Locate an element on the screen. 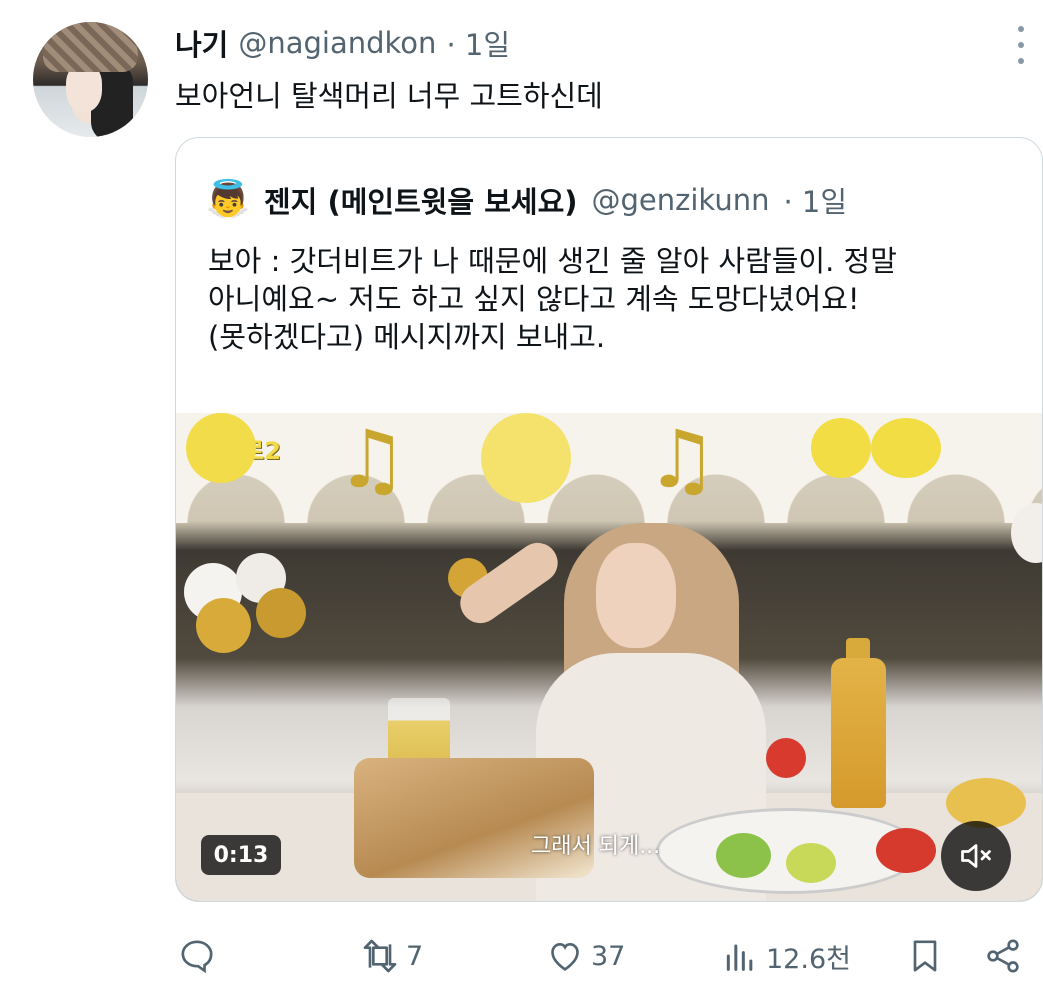 The height and width of the screenshot is (993, 1043). retweet-icon is located at coordinates (380, 956).